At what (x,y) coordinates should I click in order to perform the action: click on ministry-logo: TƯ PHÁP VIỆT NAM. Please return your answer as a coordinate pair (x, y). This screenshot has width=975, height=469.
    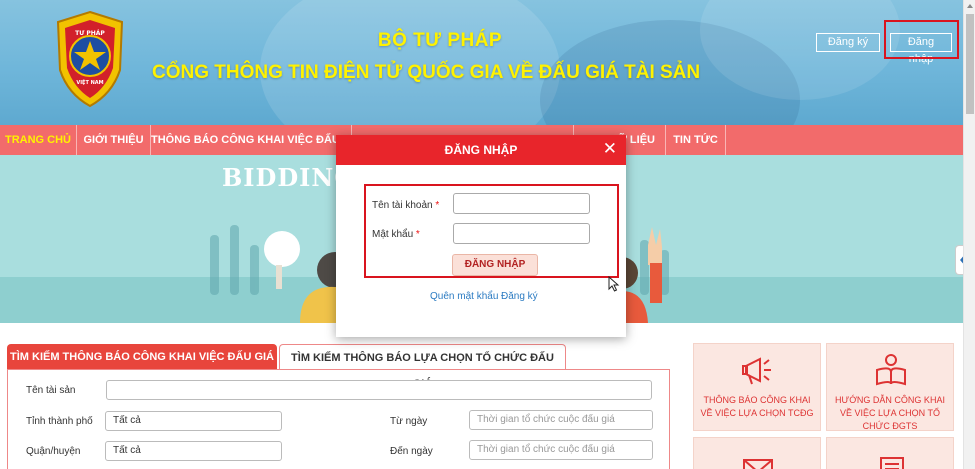
    Looking at the image, I should click on (90, 59).